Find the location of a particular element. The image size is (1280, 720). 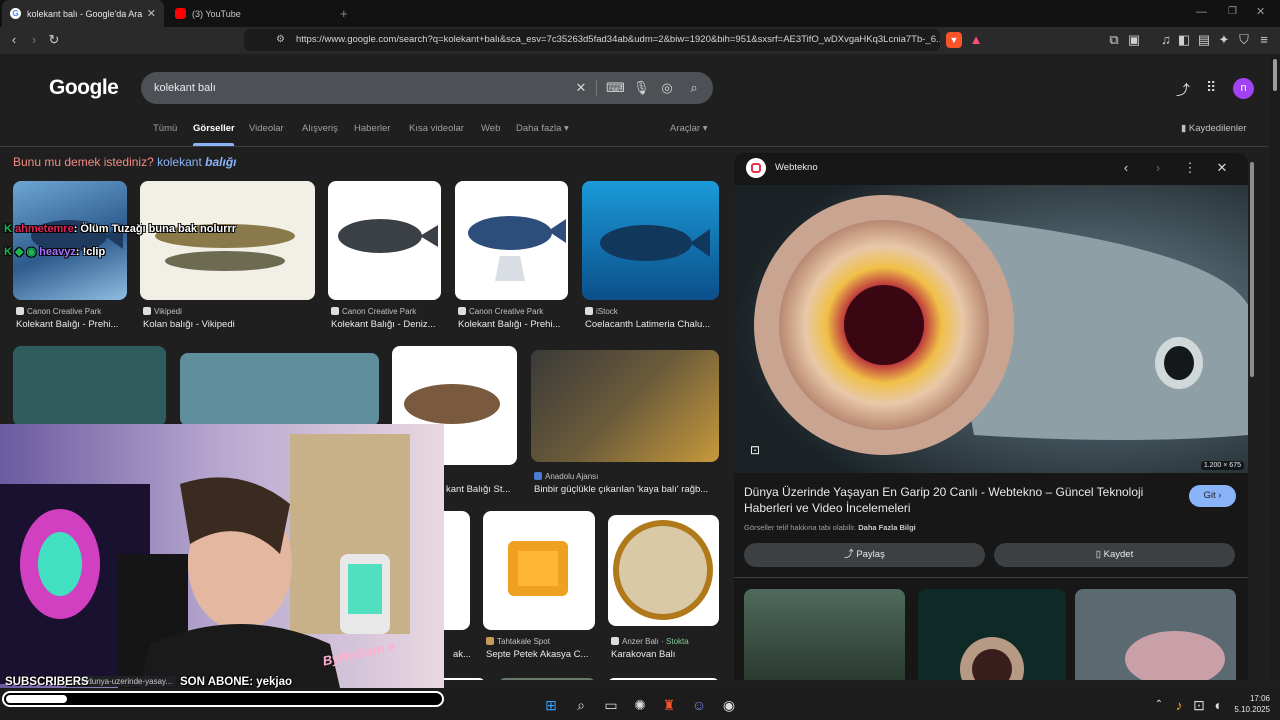

site-info-icon: ⚙ is located at coordinates (280, 40).